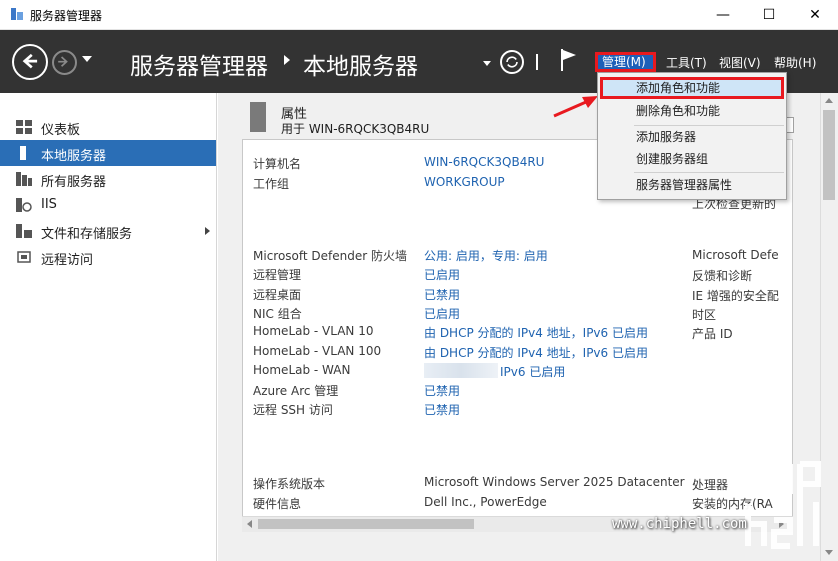 This screenshot has width=838, height=561. Describe the element at coordinates (735, 255) in the screenshot. I see `prop-key-right: Microsoft Defe` at that location.